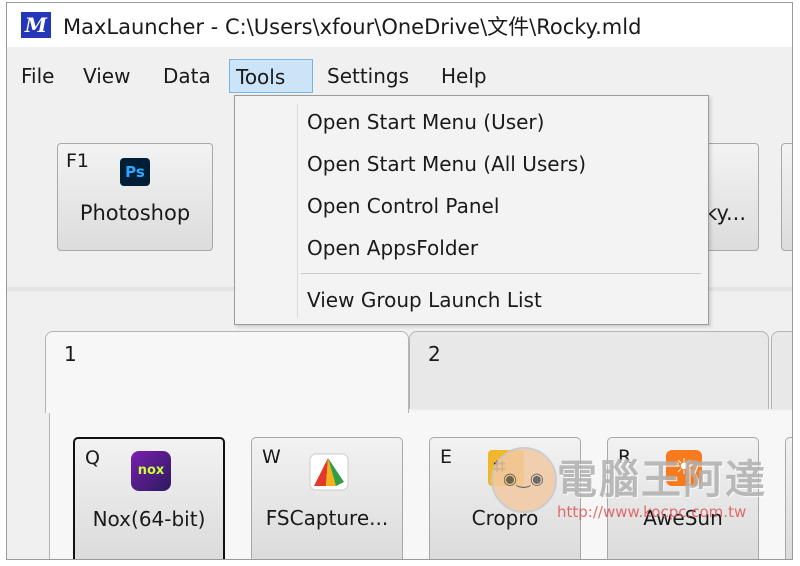 Image resolution: width=800 pixels, height=566 pixels. Describe the element at coordinates (149, 519) in the screenshot. I see `button-label: Nox(64-bit)` at that location.